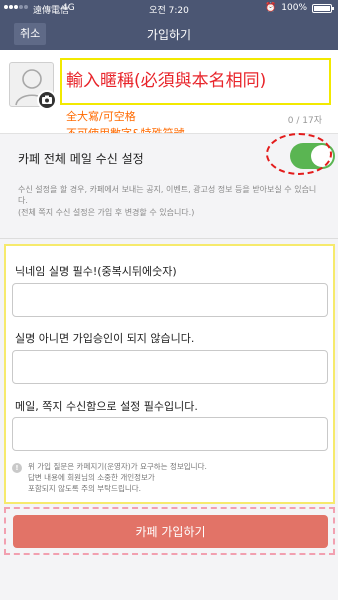  What do you see at coordinates (96, 271) in the screenshot?
I see `question-1-label: 닉네임 실명 필수!(중복시뒤에숫자)` at bounding box center [96, 271].